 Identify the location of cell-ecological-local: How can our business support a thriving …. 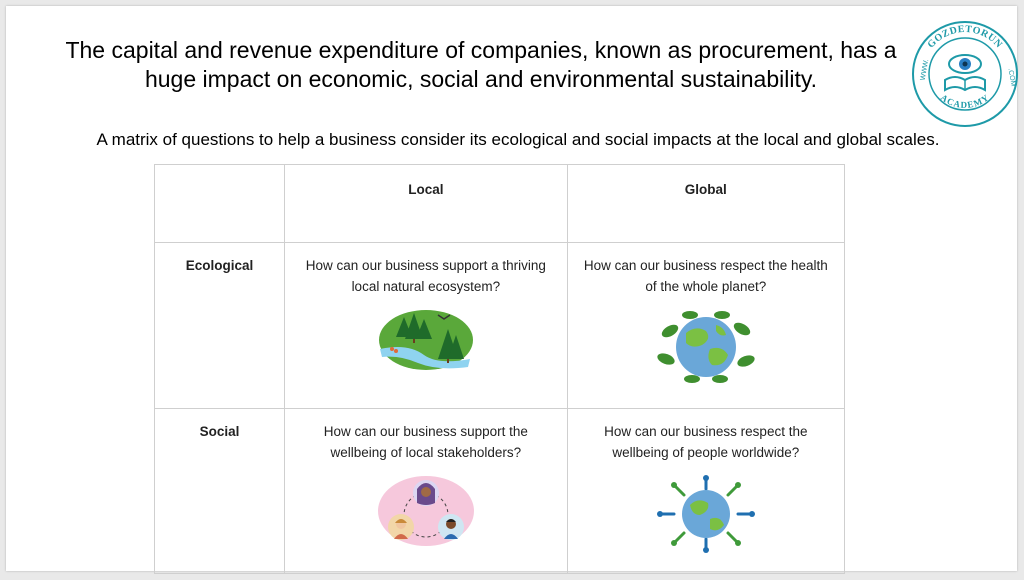
(426, 325).